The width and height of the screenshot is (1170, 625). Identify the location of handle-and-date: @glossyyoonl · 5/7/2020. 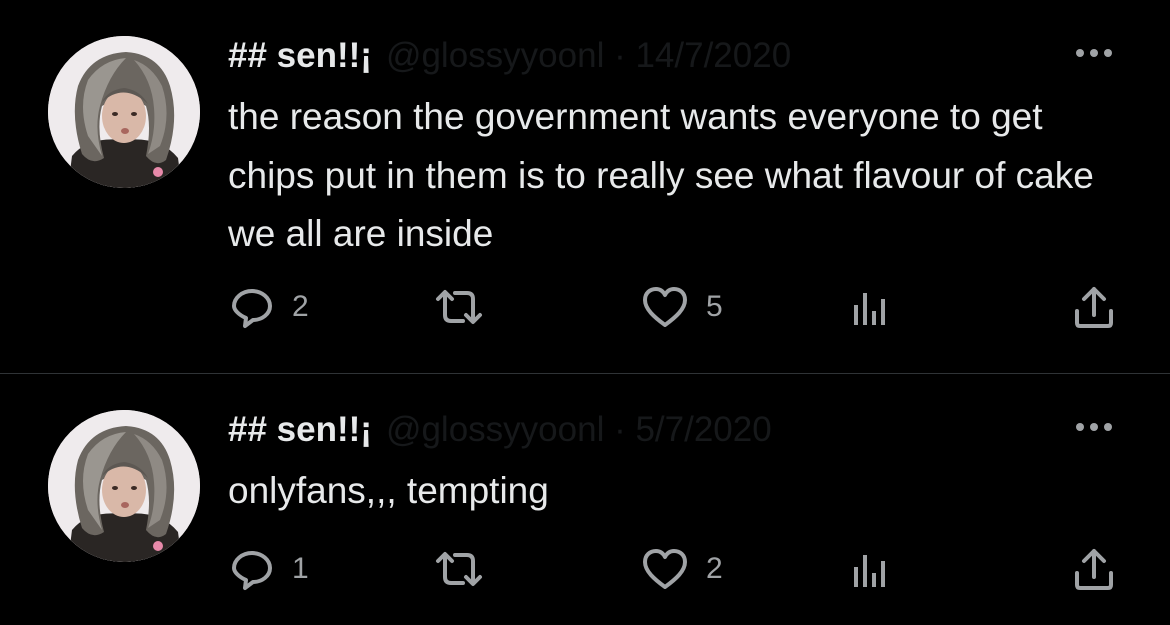
(579, 430).